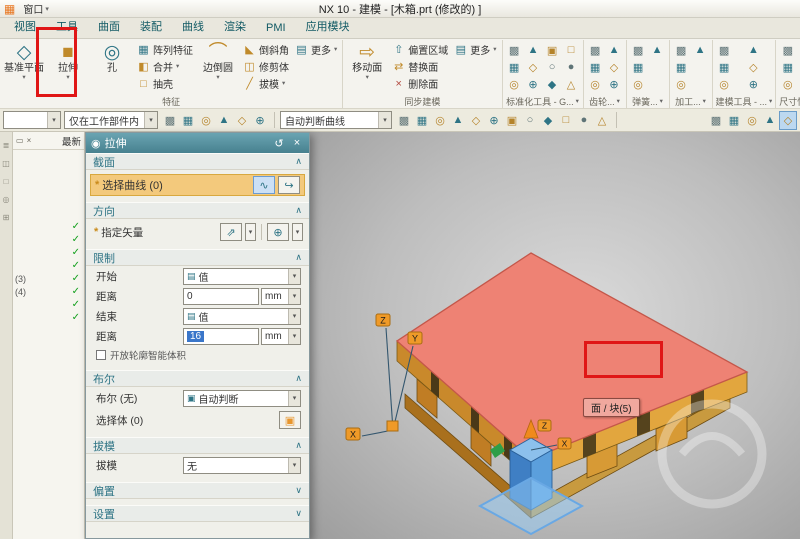 The height and width of the screenshot is (539, 800). I want to click on dialog-close-button: ×, so click(297, 143).